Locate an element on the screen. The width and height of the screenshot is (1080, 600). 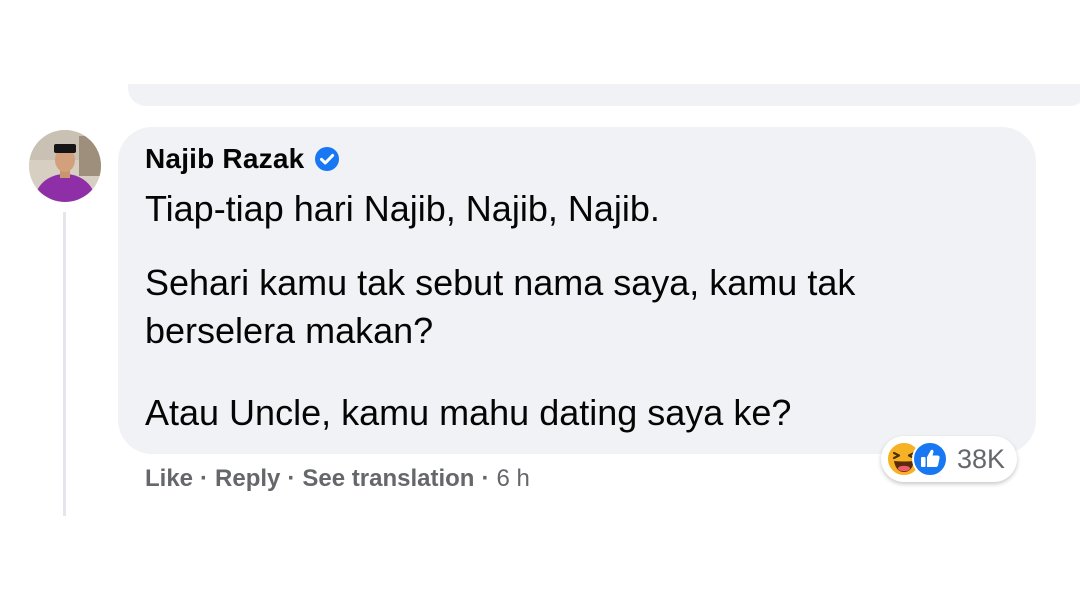
avatar is located at coordinates (65, 166).